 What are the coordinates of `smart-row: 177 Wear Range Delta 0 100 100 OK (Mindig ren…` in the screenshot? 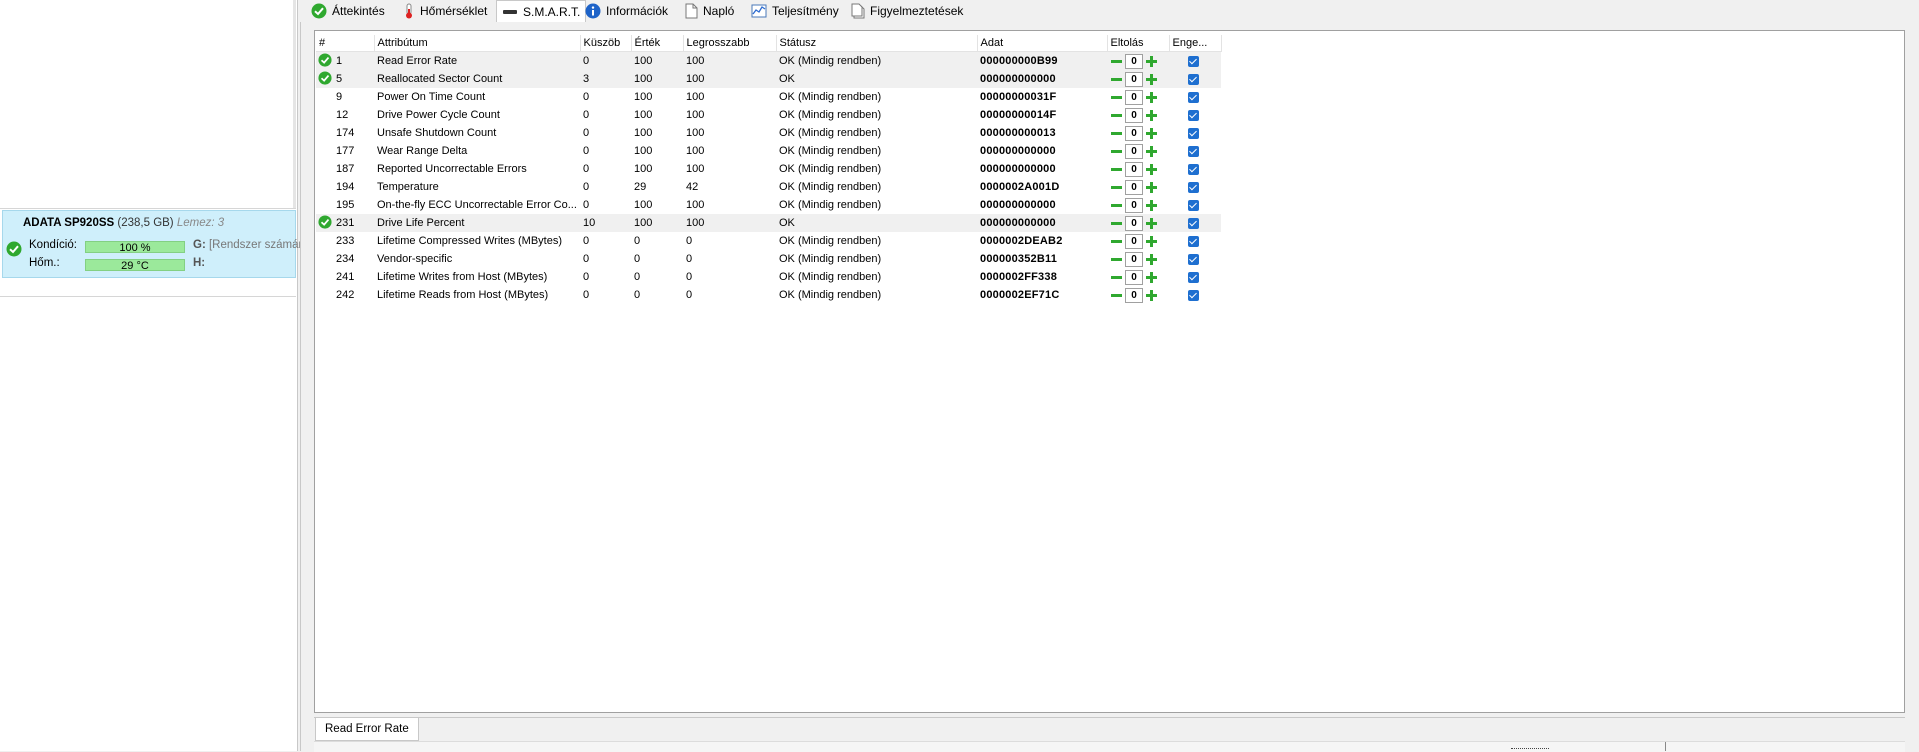 It's located at (768, 151).